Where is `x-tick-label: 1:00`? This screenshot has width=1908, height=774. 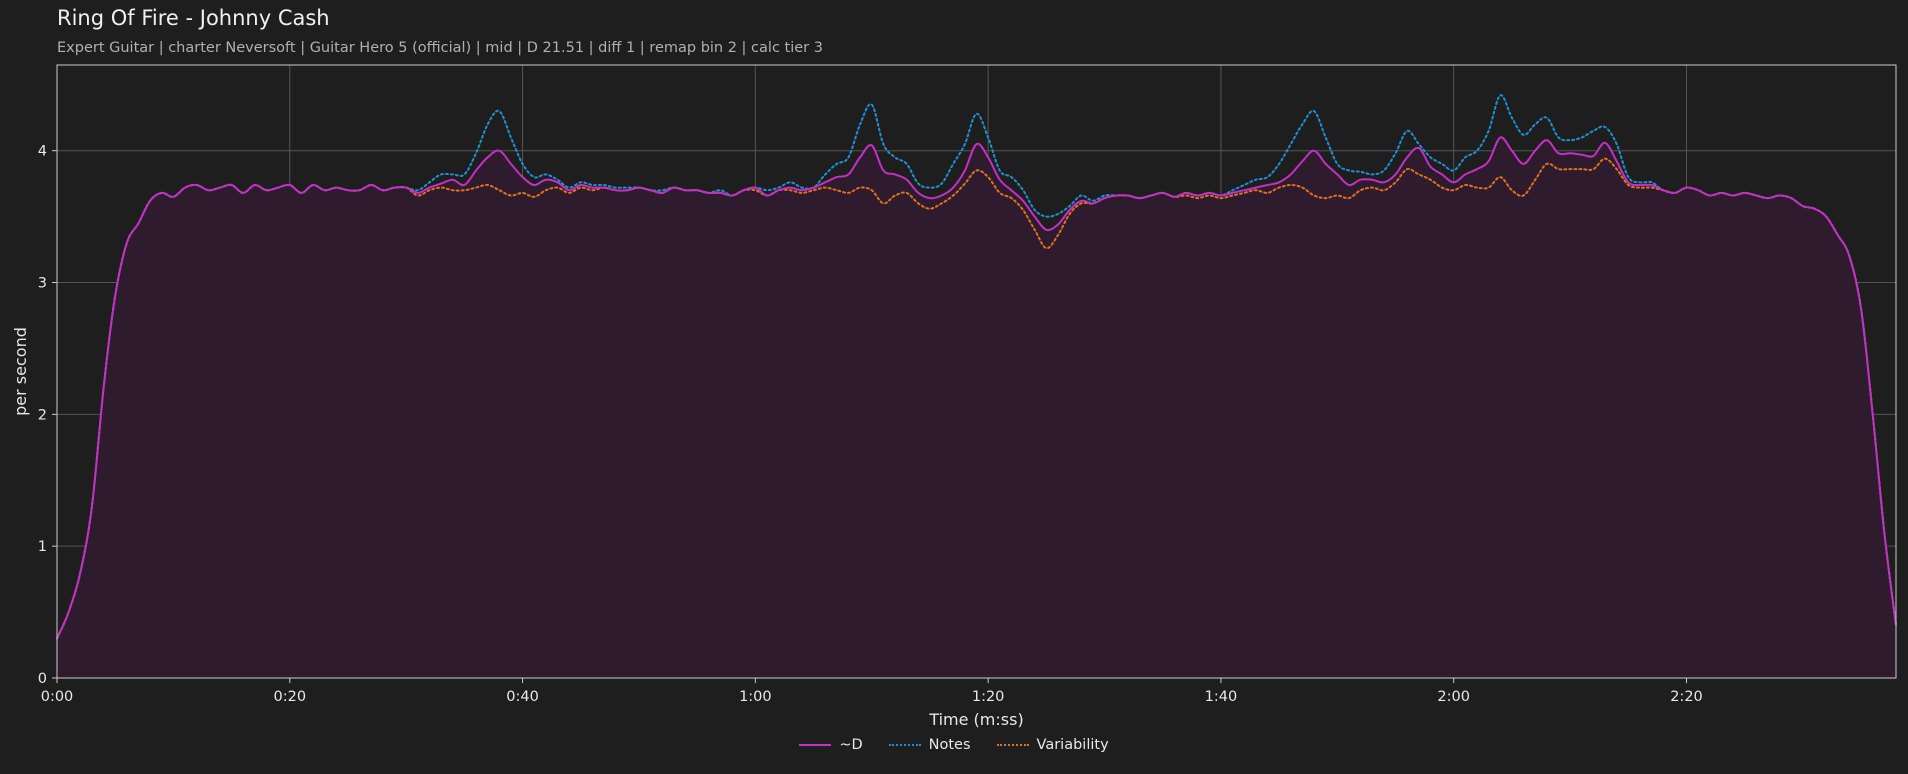
x-tick-label: 1:00 is located at coordinates (755, 697).